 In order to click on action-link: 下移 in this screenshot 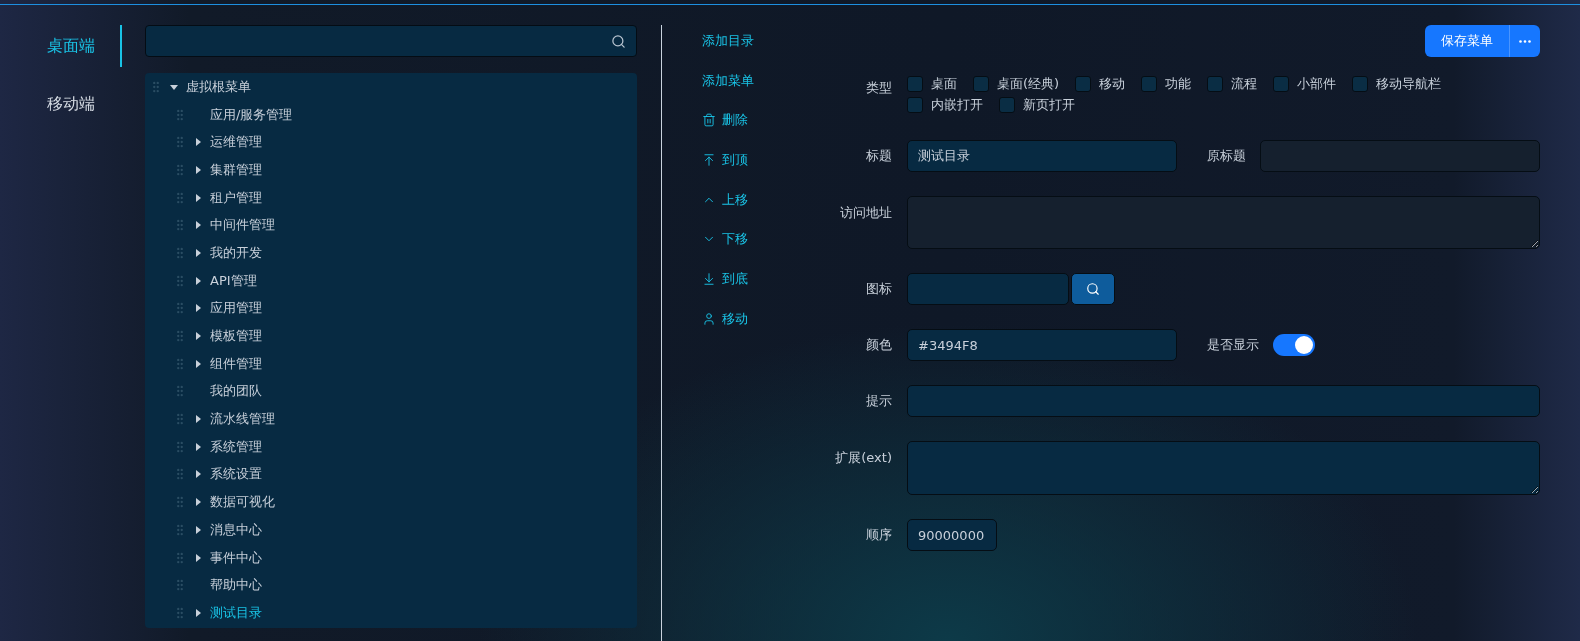, I will do `click(725, 239)`.